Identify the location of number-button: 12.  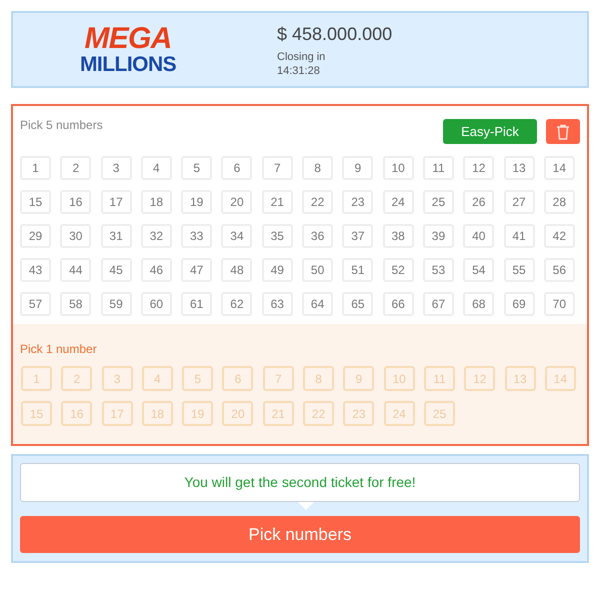
(478, 168).